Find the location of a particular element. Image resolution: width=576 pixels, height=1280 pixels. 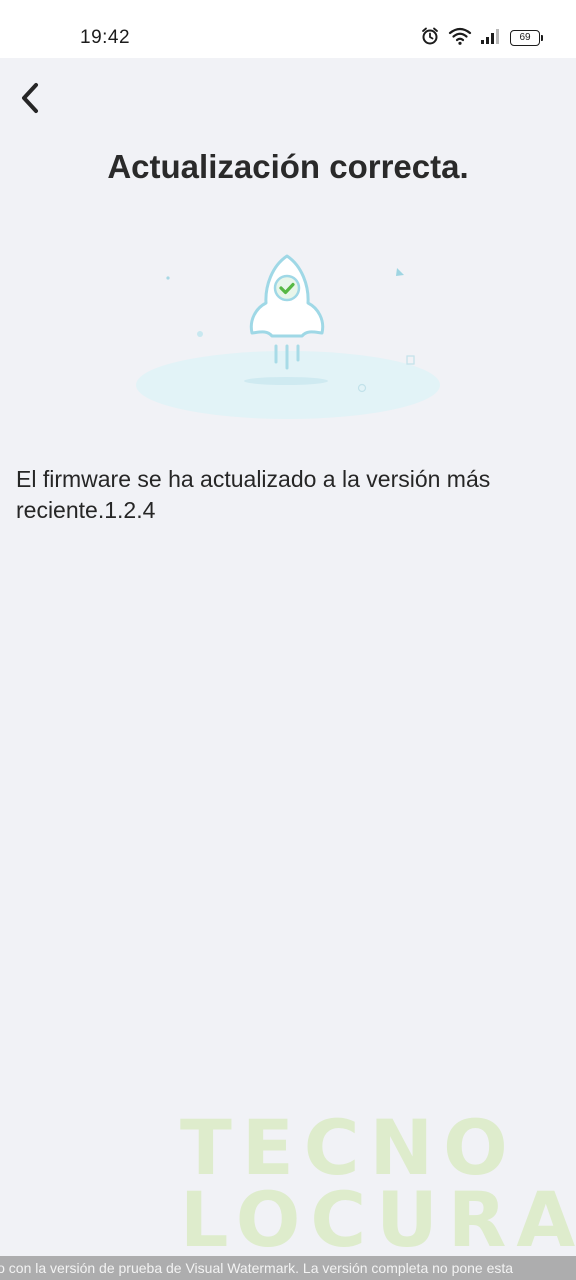

back-button is located at coordinates (30, 100).